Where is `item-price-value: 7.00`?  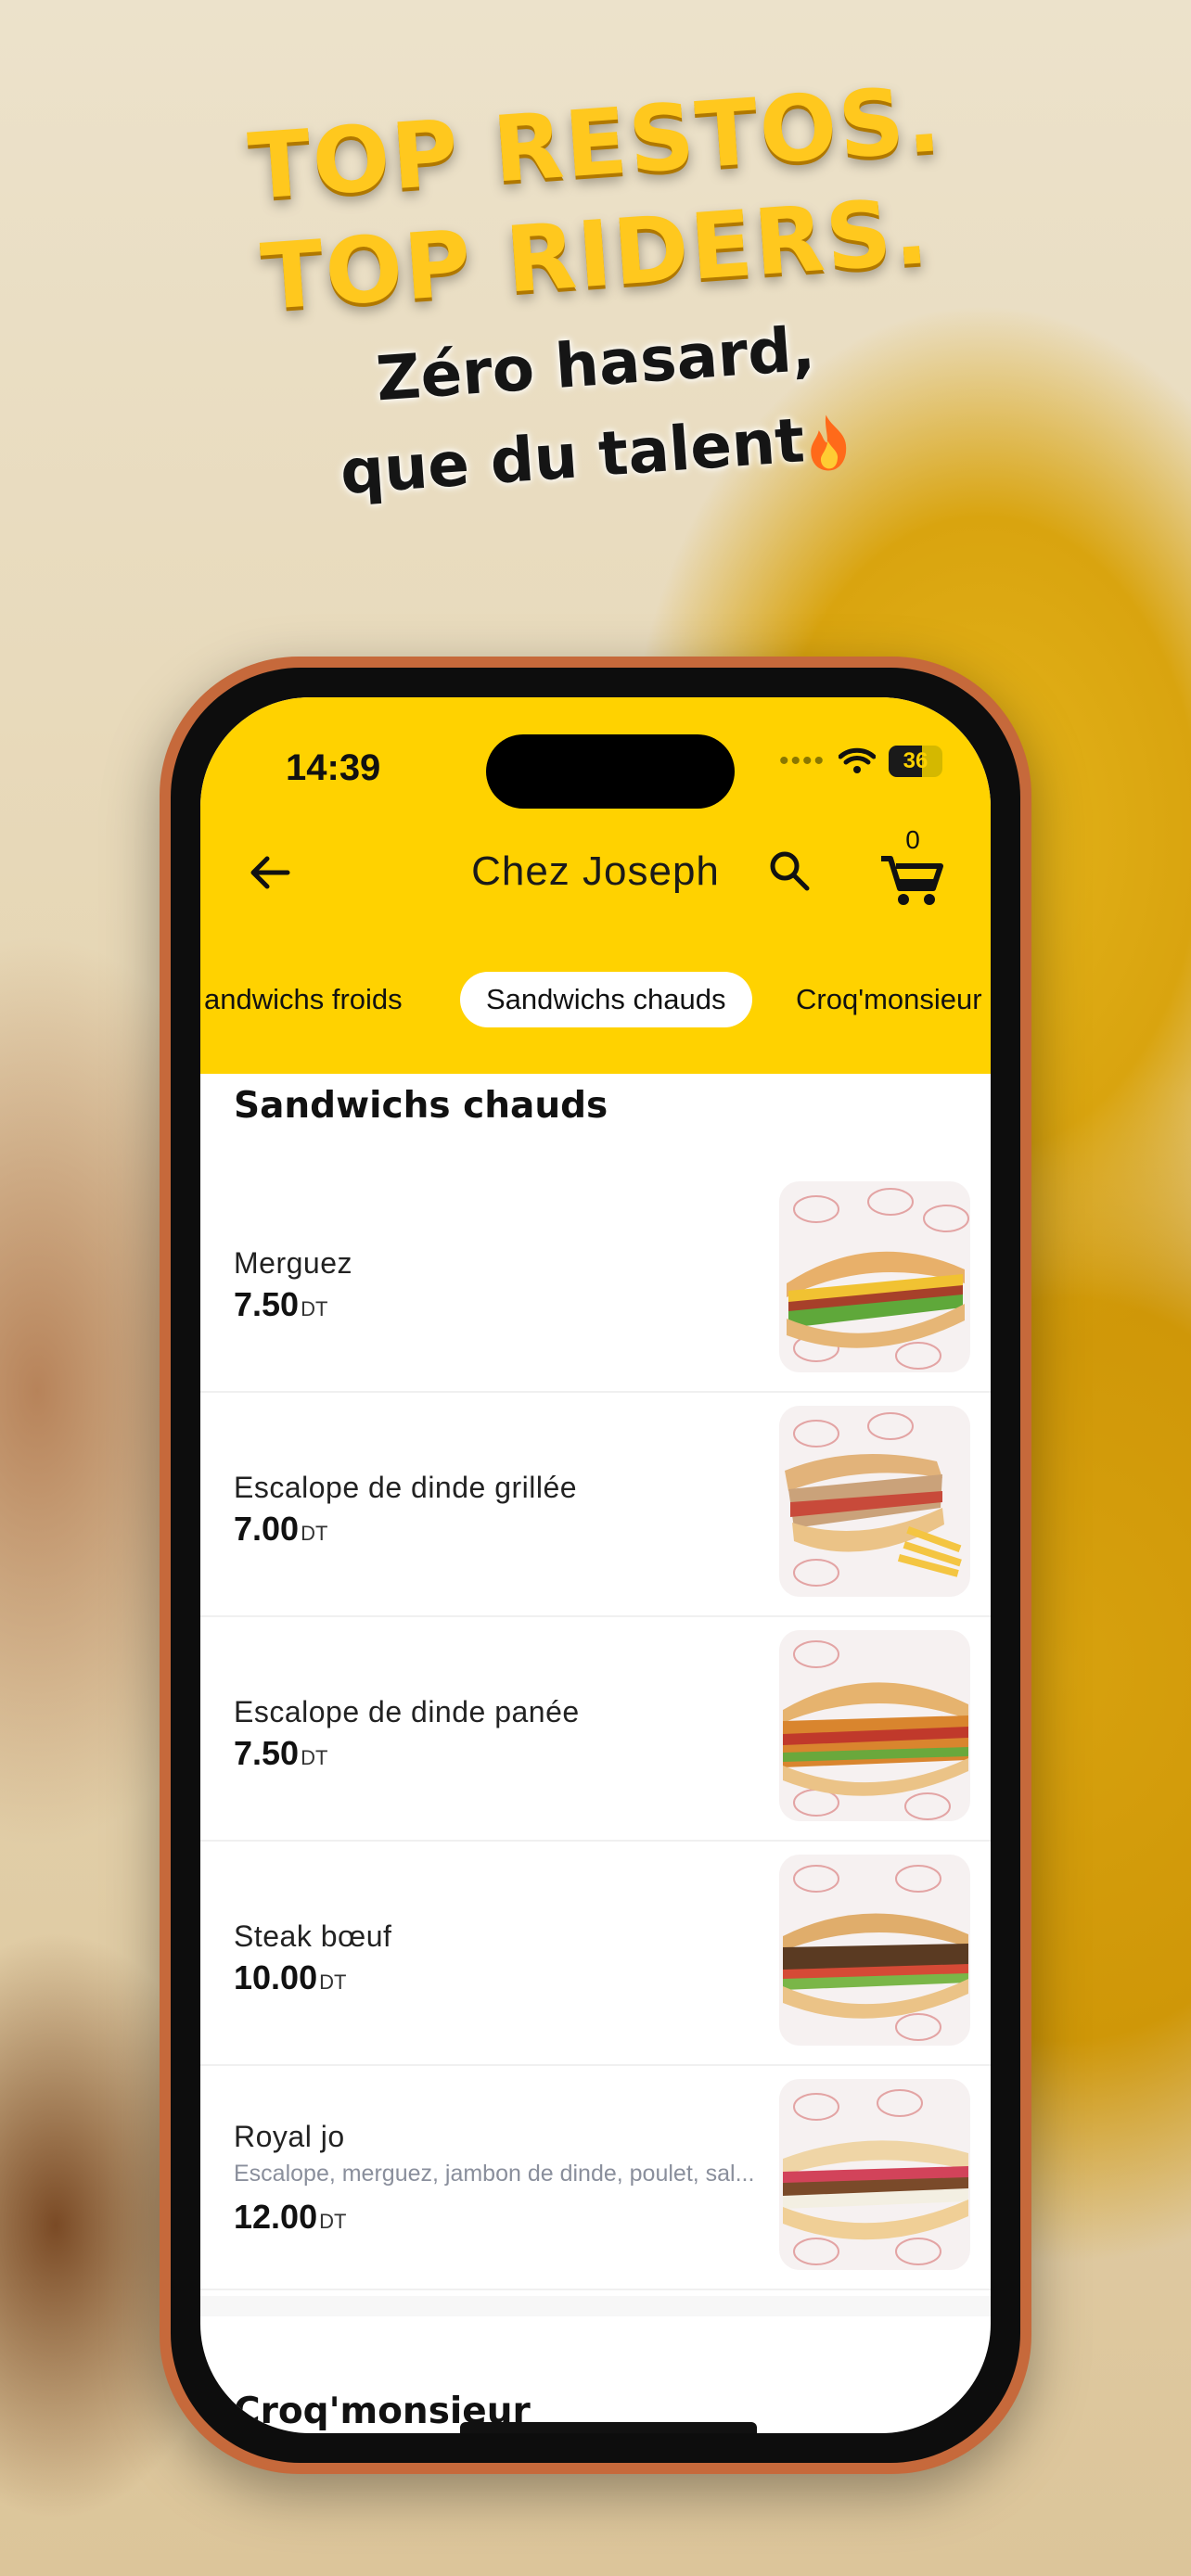 item-price-value: 7.00 is located at coordinates (267, 1529).